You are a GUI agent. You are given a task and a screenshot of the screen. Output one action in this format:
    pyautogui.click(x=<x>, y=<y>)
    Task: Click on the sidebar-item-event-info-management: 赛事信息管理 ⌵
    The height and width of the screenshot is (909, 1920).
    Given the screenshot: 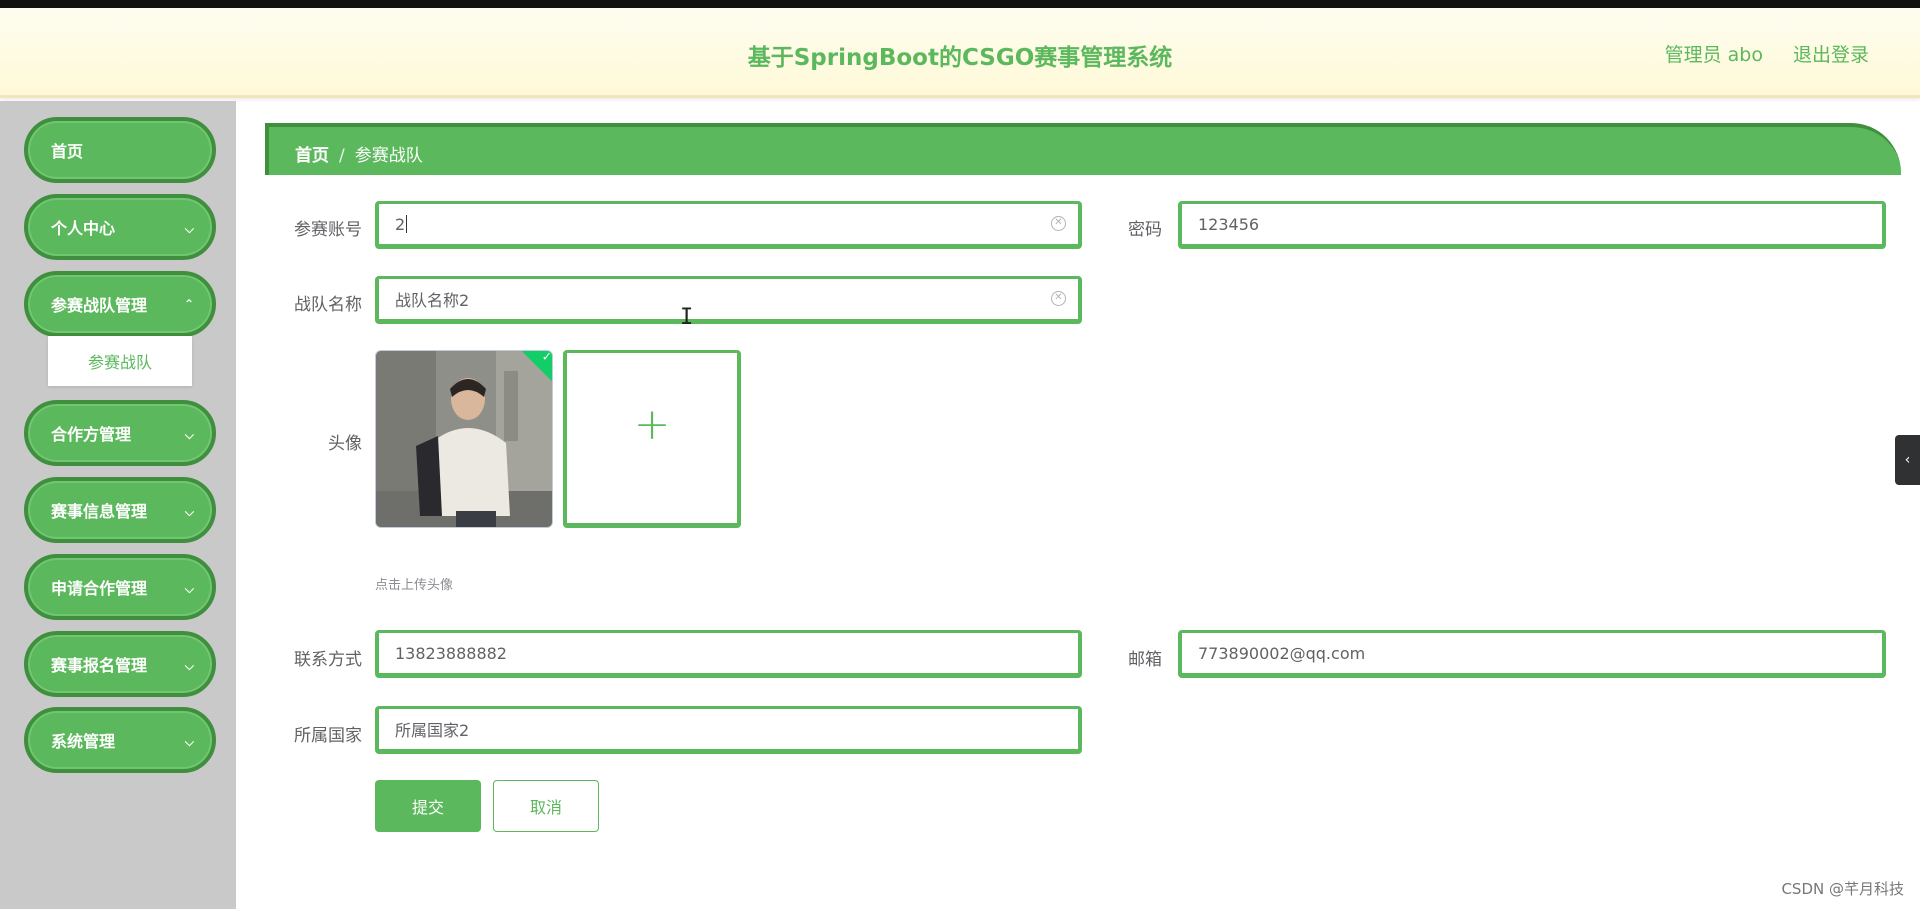 What is the action you would take?
    pyautogui.click(x=120, y=510)
    